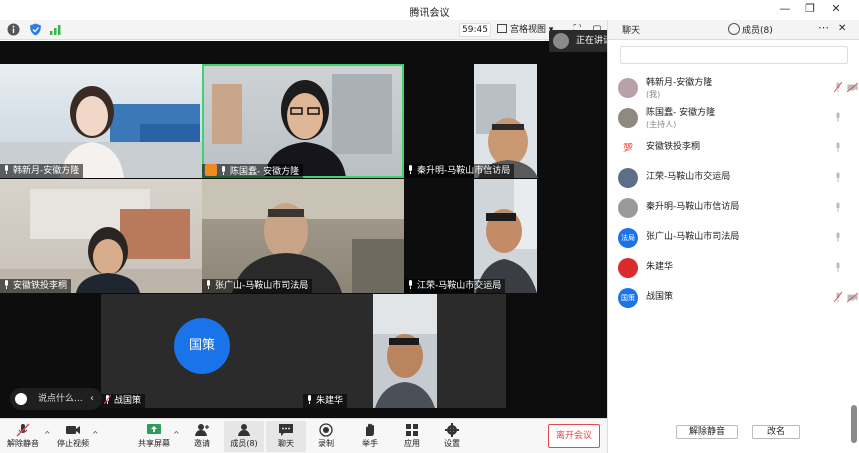 The image size is (859, 453). What do you see at coordinates (35, 29) in the screenshot?
I see `shield-icon` at bounding box center [35, 29].